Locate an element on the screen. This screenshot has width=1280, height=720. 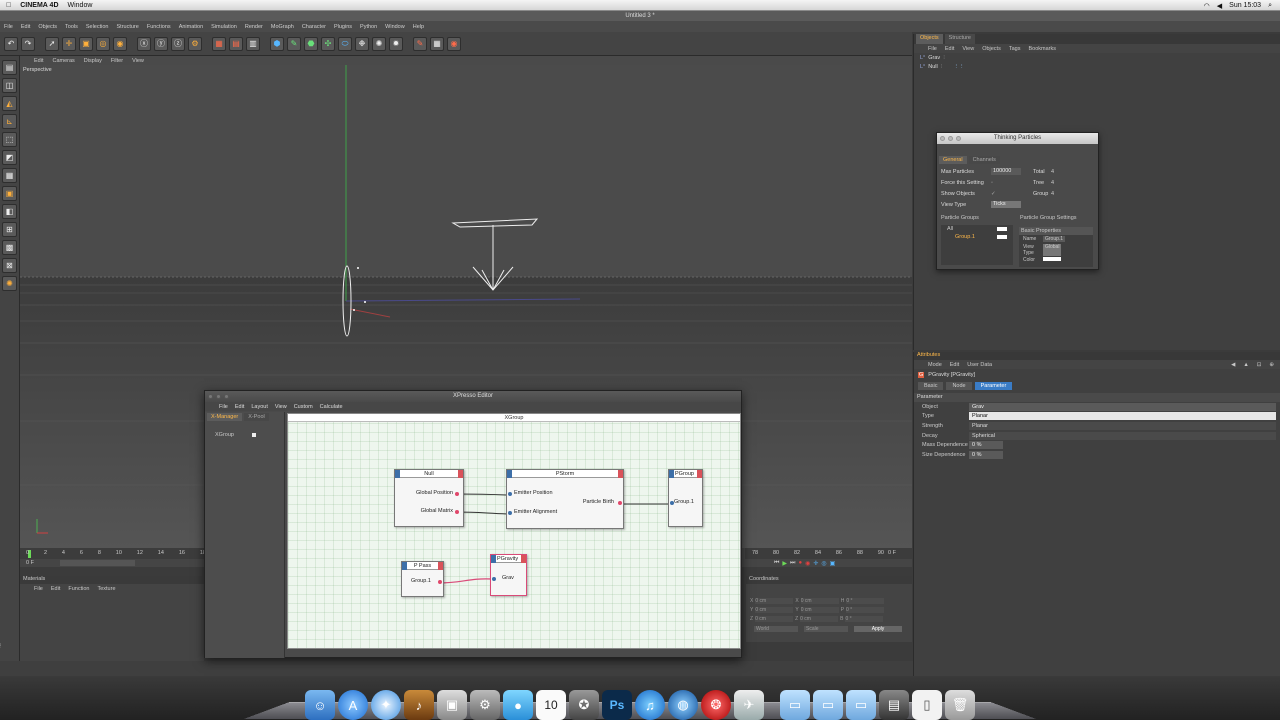
menu-render: Render is located at coordinates (254, 27).